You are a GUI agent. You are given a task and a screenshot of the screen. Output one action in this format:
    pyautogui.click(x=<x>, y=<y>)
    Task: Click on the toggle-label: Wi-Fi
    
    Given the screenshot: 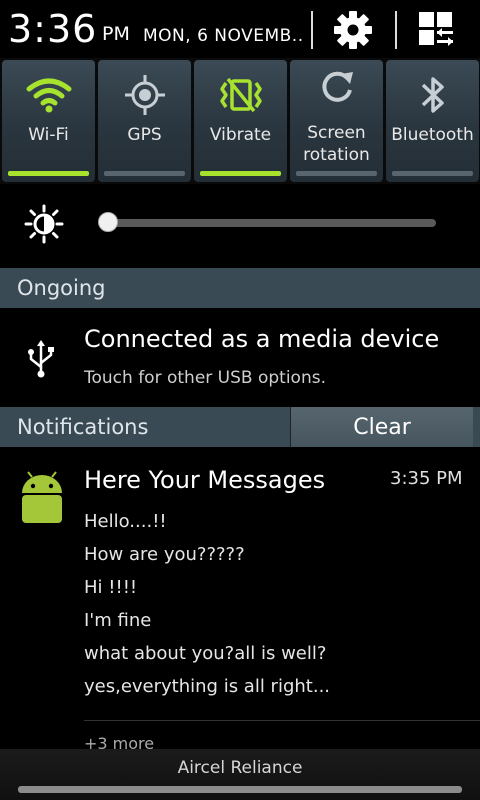 What is the action you would take?
    pyautogui.click(x=48, y=135)
    